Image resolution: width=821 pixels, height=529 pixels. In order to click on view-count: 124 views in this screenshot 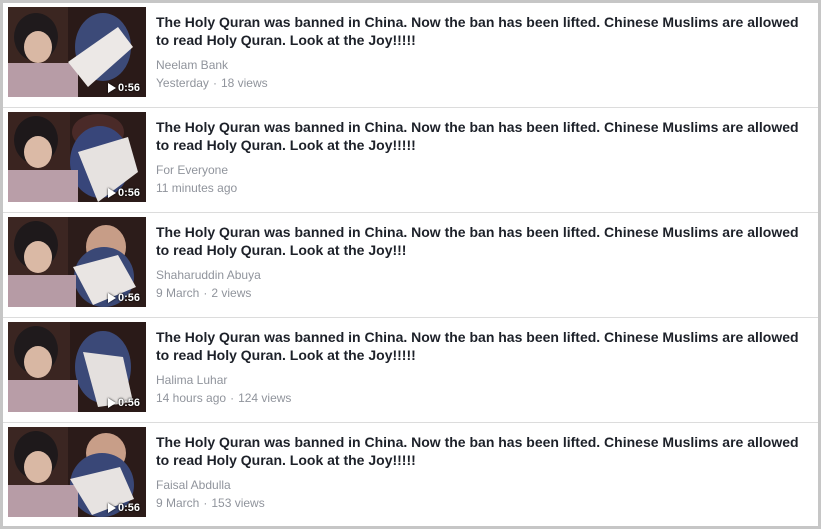, I will do `click(265, 398)`.